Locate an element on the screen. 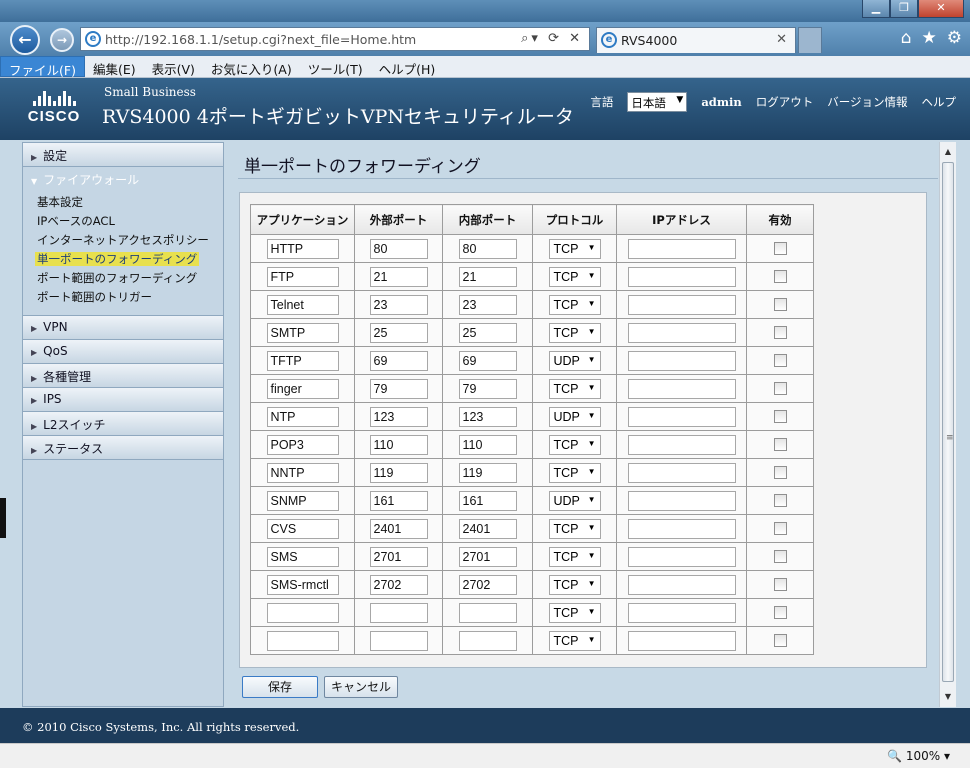  browser-tab: e RVS4000 ✕ is located at coordinates (696, 40).